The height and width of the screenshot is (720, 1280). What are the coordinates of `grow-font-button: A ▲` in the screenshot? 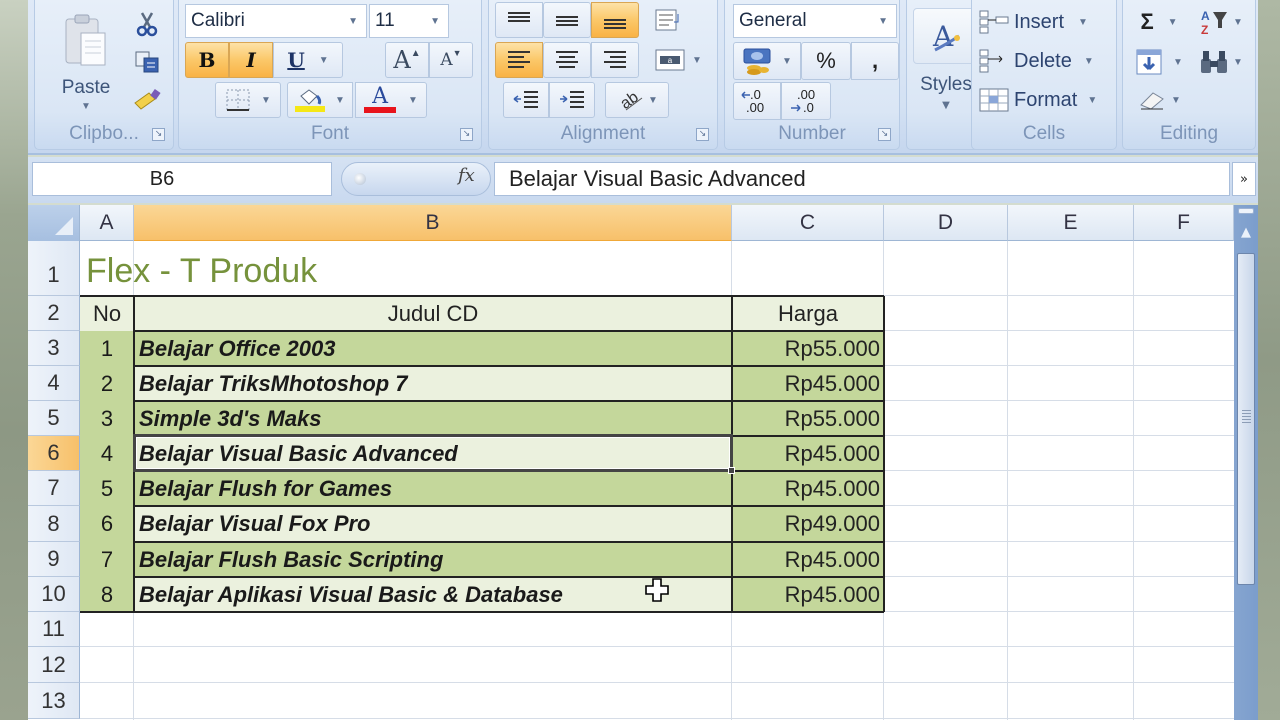 It's located at (407, 60).